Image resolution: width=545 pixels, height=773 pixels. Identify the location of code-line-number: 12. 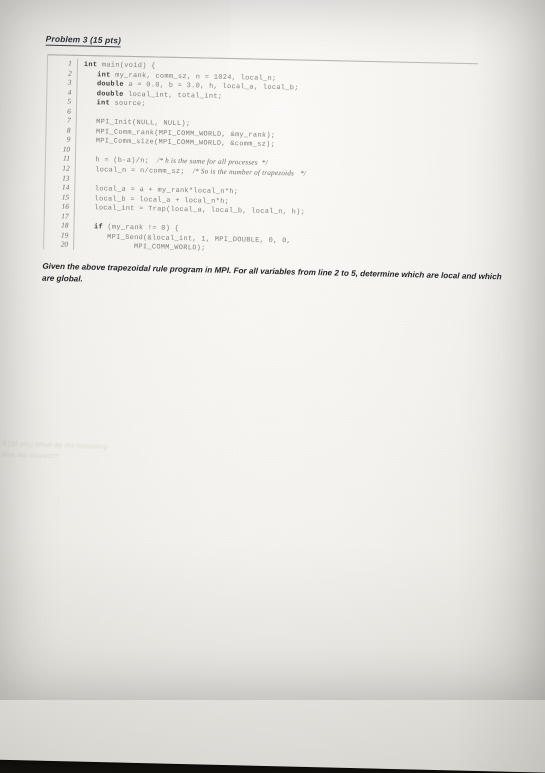
(66, 168).